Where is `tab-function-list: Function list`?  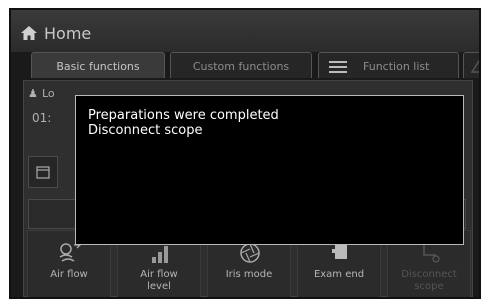 tab-function-list: Function list is located at coordinates (388, 65).